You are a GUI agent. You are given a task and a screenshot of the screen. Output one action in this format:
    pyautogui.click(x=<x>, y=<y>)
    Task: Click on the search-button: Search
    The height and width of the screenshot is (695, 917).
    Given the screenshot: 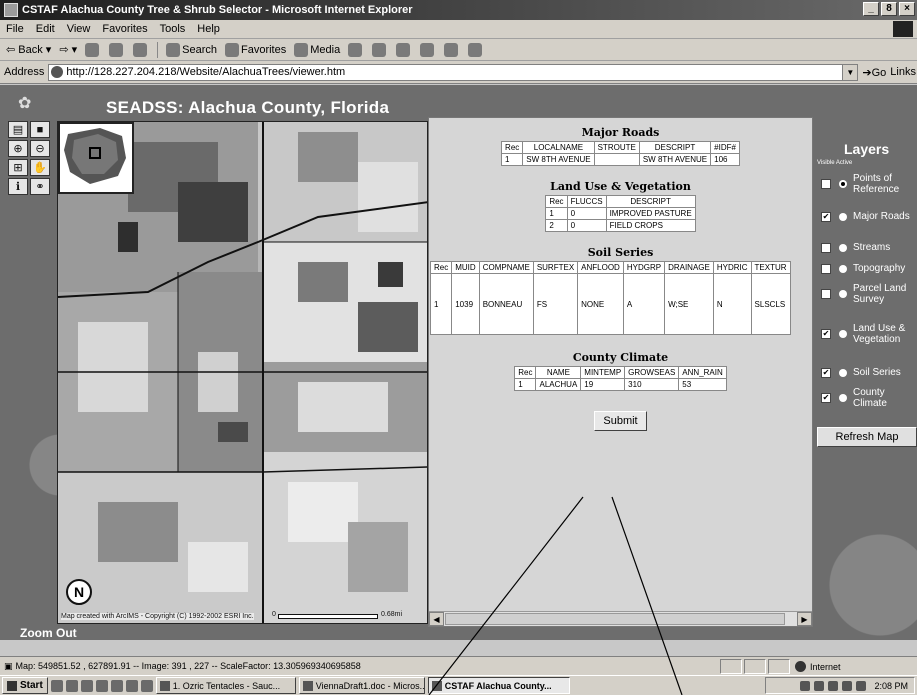 What is the action you would take?
    pyautogui.click(x=191, y=49)
    